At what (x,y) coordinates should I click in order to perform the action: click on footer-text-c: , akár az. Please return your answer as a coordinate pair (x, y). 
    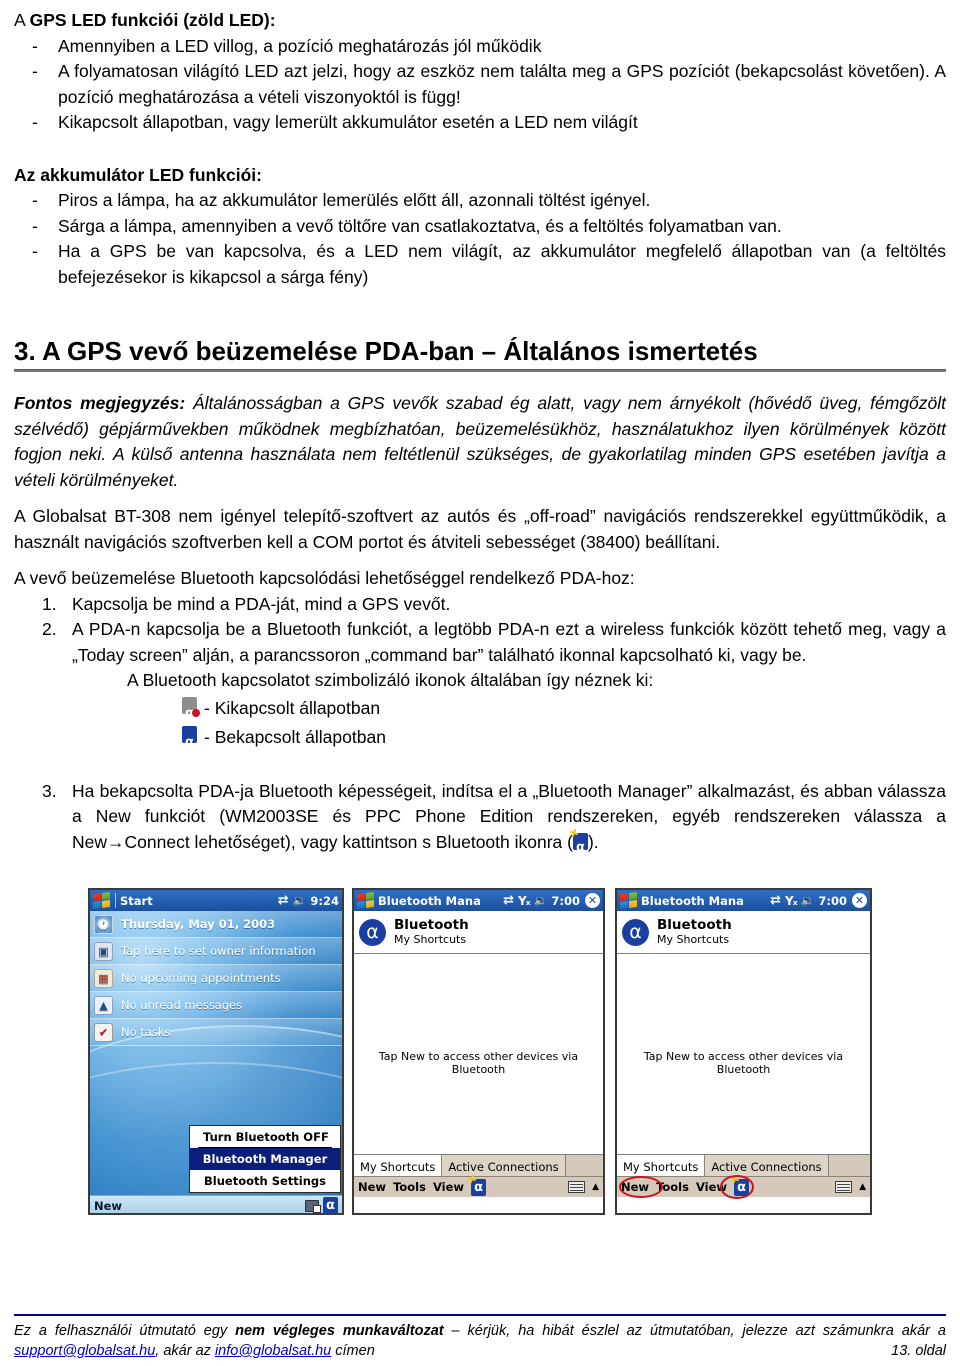
    Looking at the image, I should click on (185, 1351).